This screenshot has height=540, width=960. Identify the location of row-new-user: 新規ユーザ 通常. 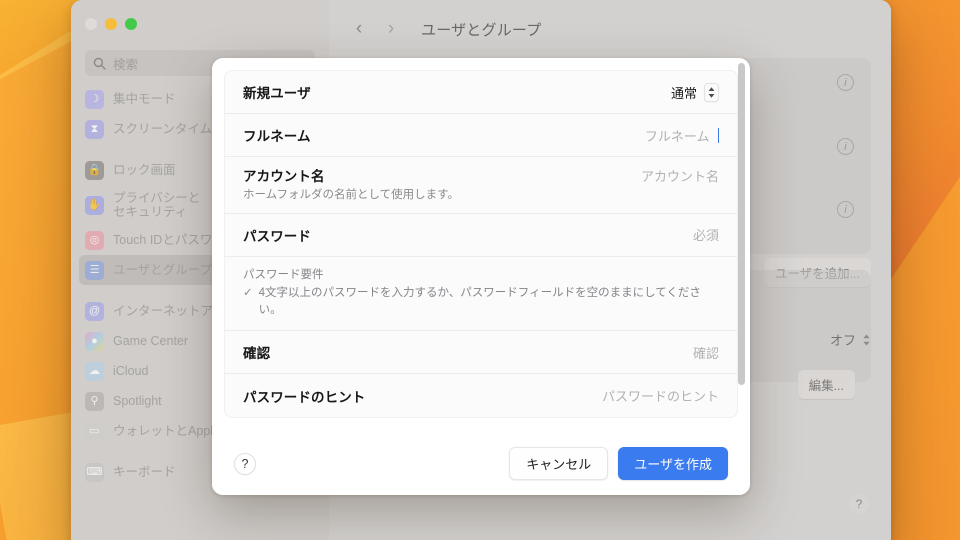
(481, 92).